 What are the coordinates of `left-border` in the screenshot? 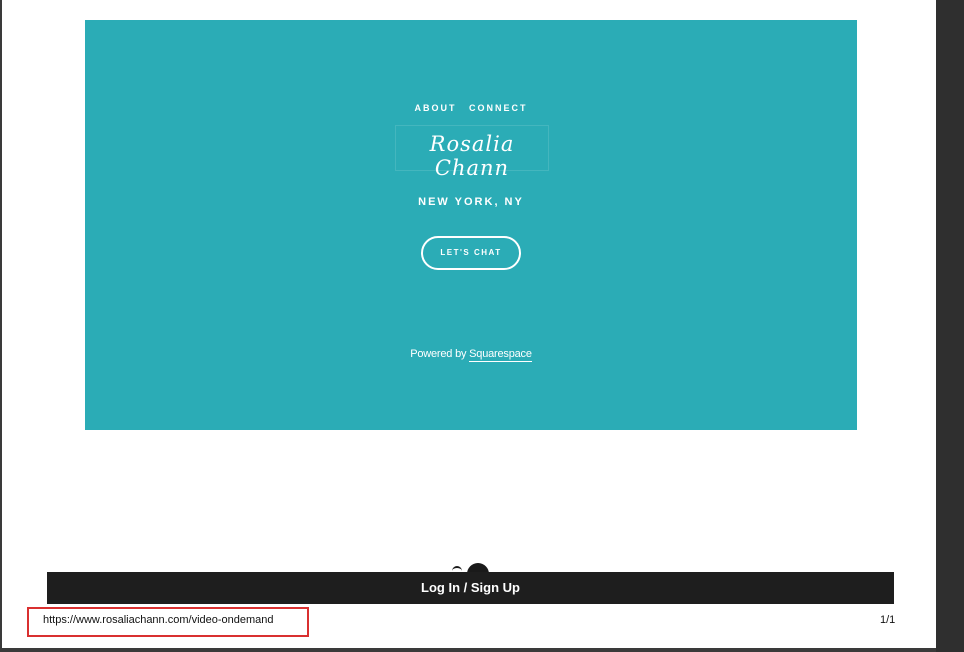 It's located at (1, 326).